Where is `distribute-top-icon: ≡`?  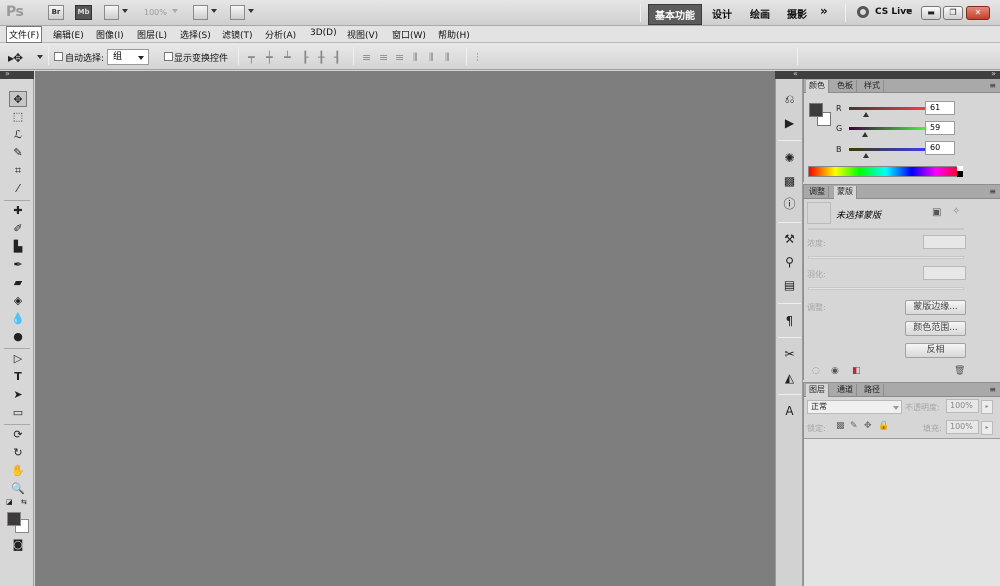 distribute-top-icon: ≡ is located at coordinates (366, 57).